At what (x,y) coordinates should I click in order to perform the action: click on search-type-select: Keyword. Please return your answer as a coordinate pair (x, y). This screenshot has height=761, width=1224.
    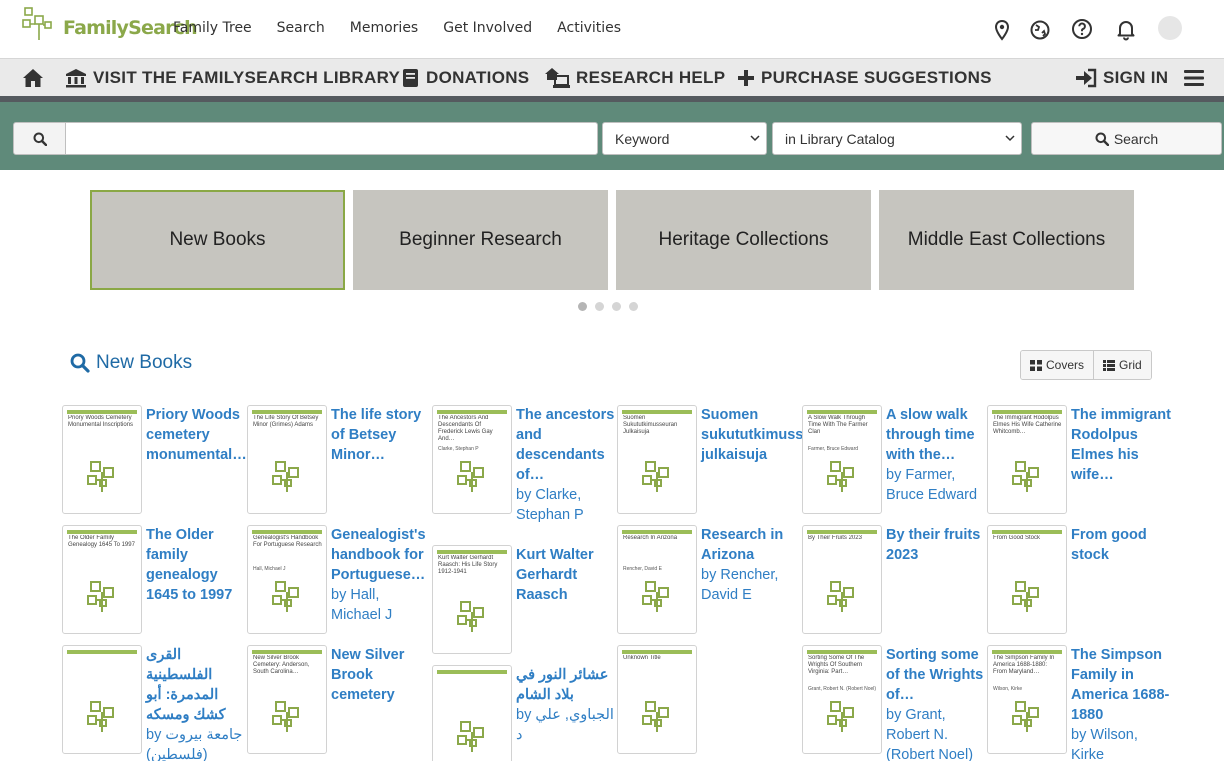
    Looking at the image, I should click on (684, 138).